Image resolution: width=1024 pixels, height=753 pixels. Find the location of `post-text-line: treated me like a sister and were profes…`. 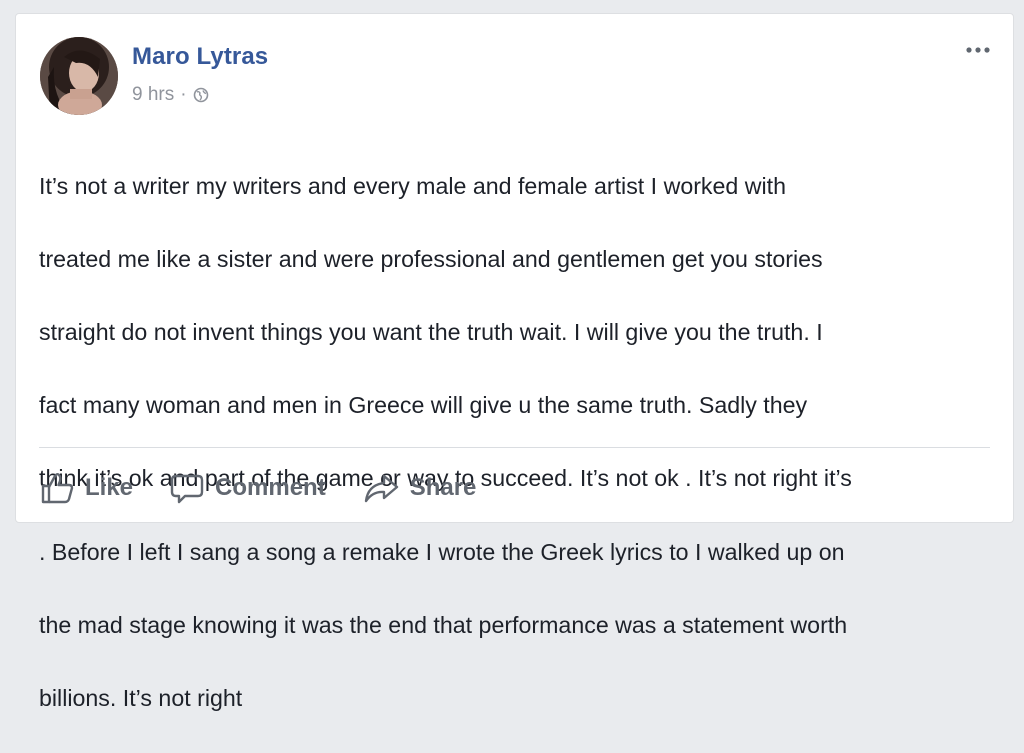

post-text-line: treated me like a sister and were profes… is located at coordinates (431, 258).